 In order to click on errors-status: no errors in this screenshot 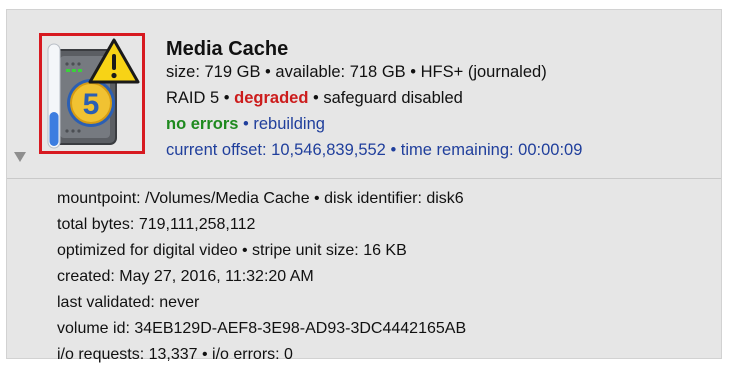, I will do `click(202, 124)`.